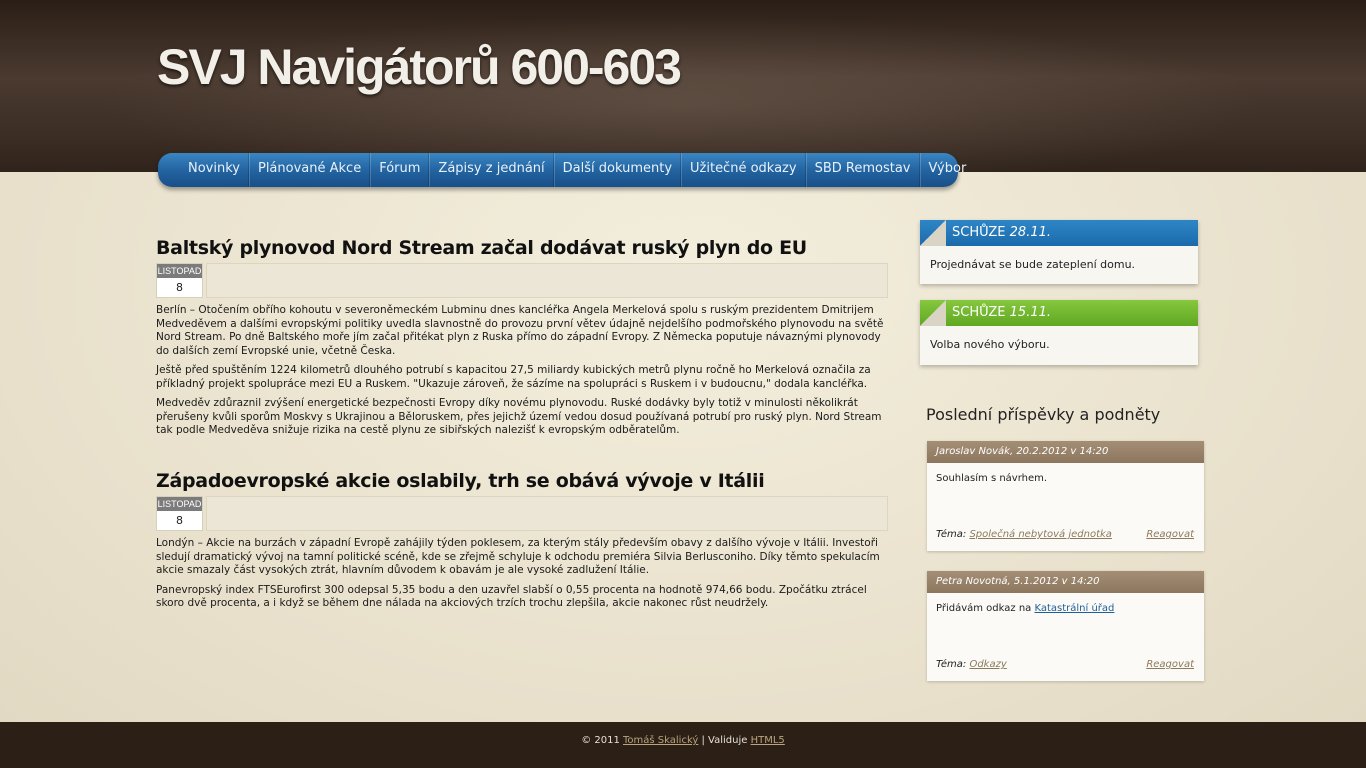 The image size is (1366, 768). What do you see at coordinates (743, 170) in the screenshot?
I see `nav-item-uzitecne-odkazy: Užitečné odkazy` at bounding box center [743, 170].